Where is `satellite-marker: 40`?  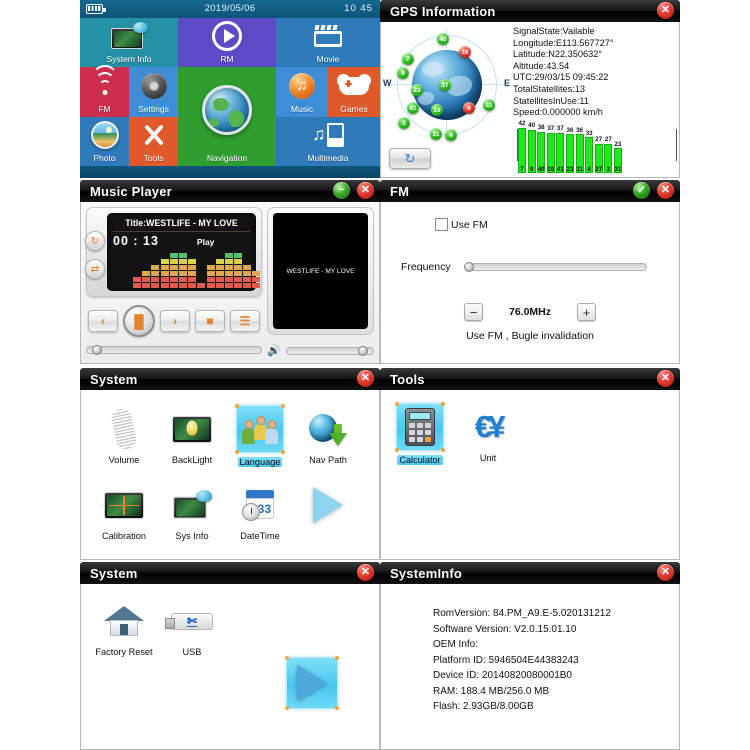
satellite-marker: 40 is located at coordinates (443, 39).